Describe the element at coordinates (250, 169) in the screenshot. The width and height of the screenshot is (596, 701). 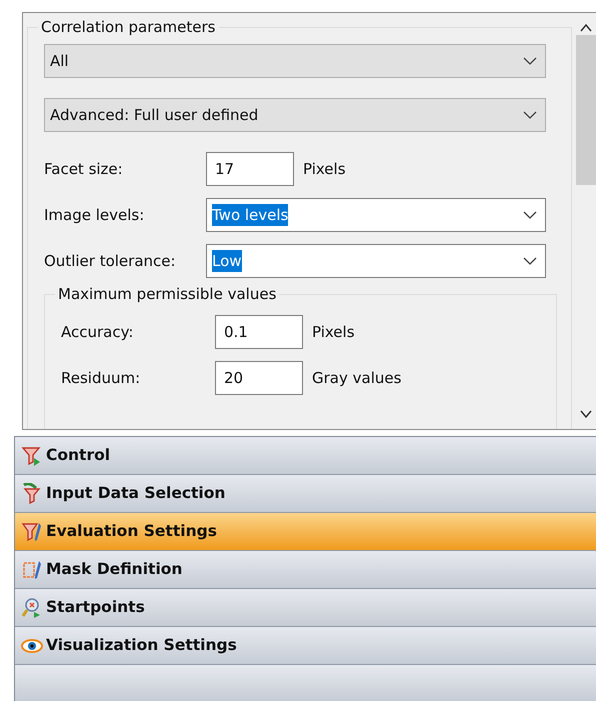
I see `input-field: 17` at that location.